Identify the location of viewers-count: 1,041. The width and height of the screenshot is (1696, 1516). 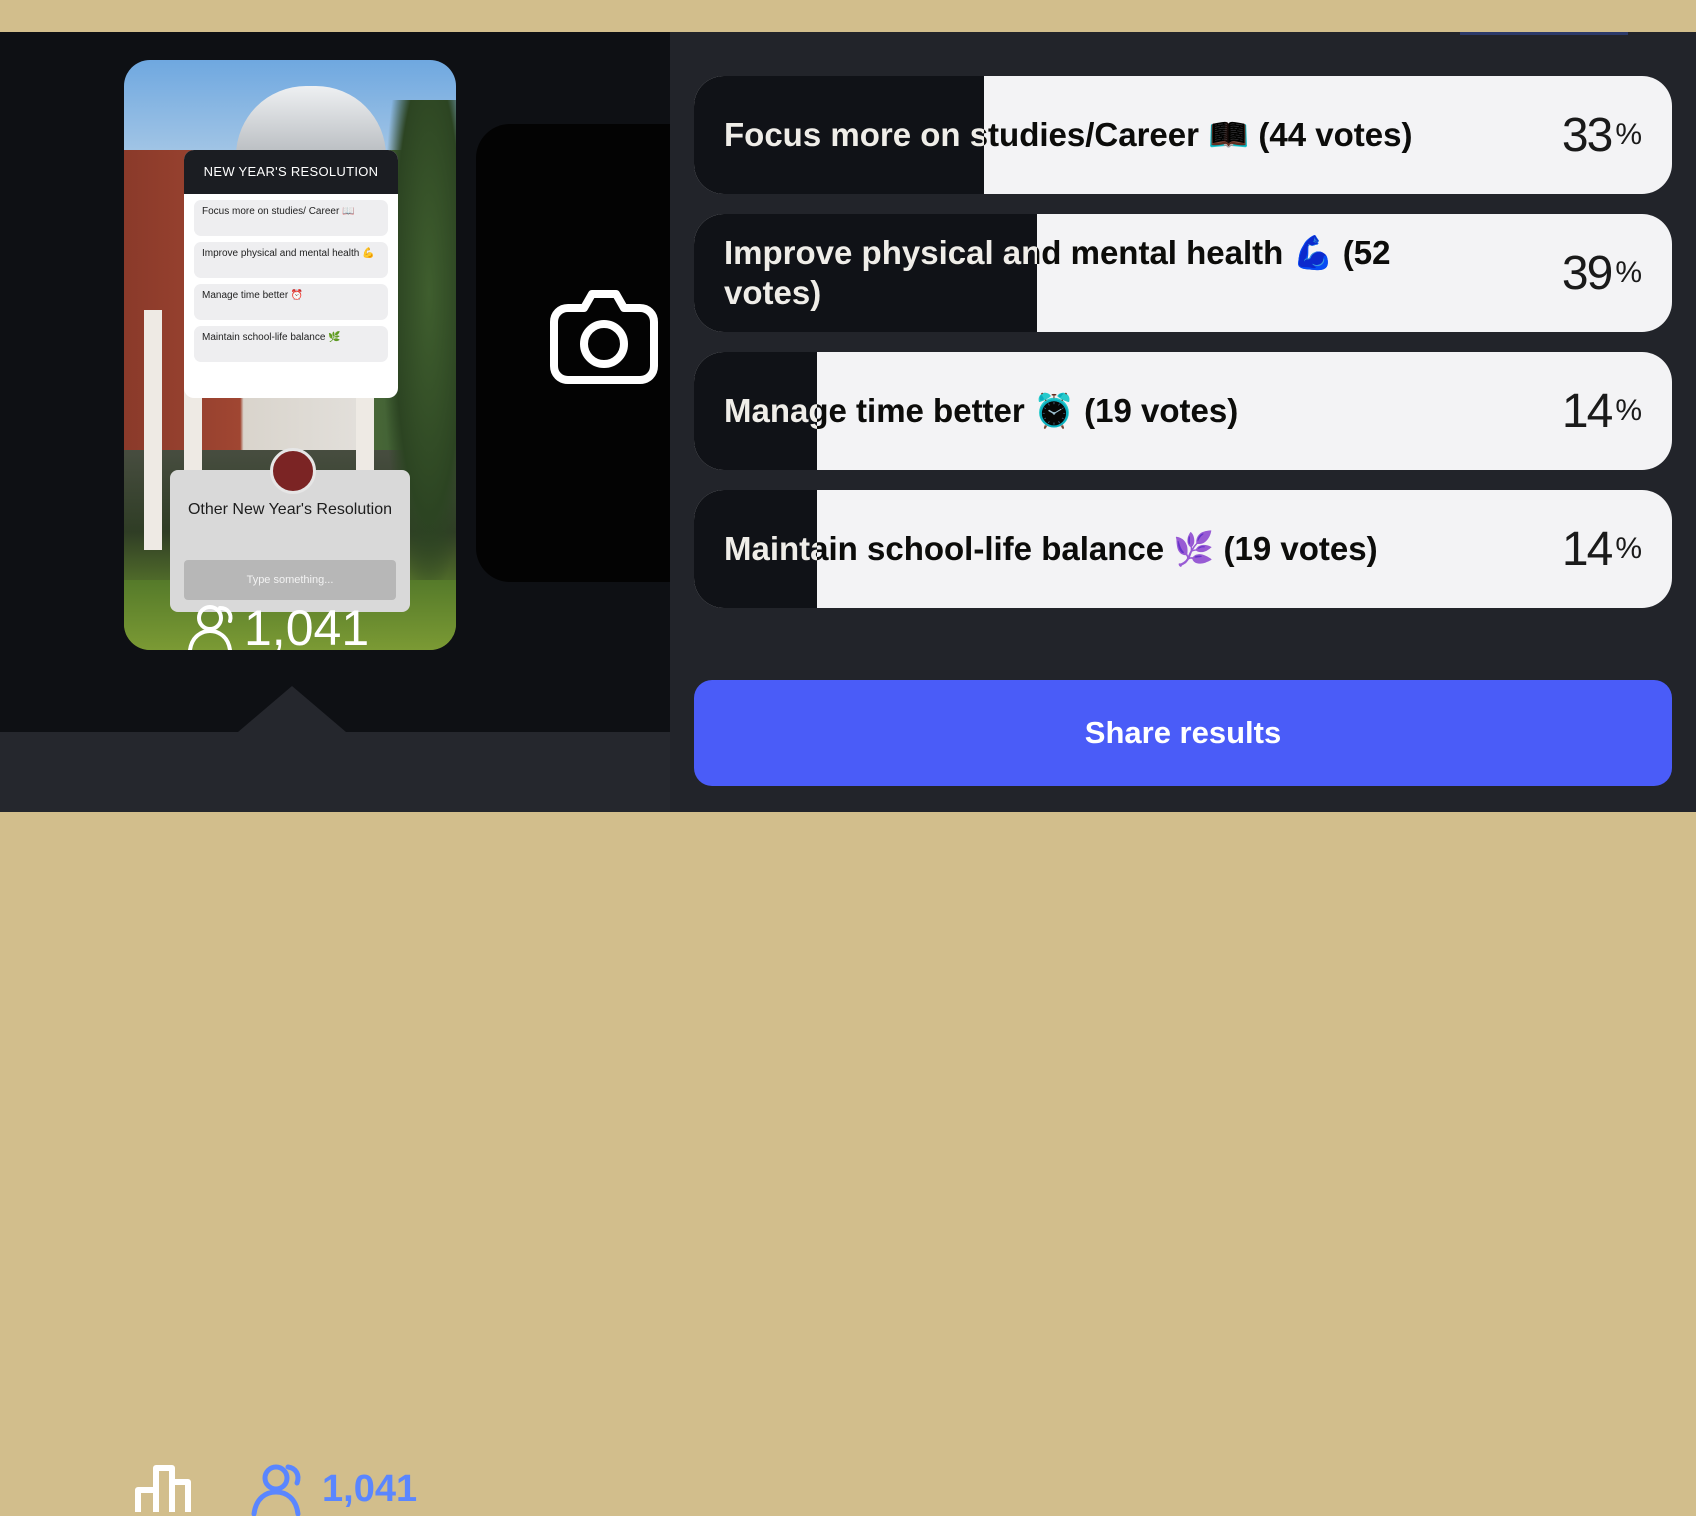
(370, 1488).